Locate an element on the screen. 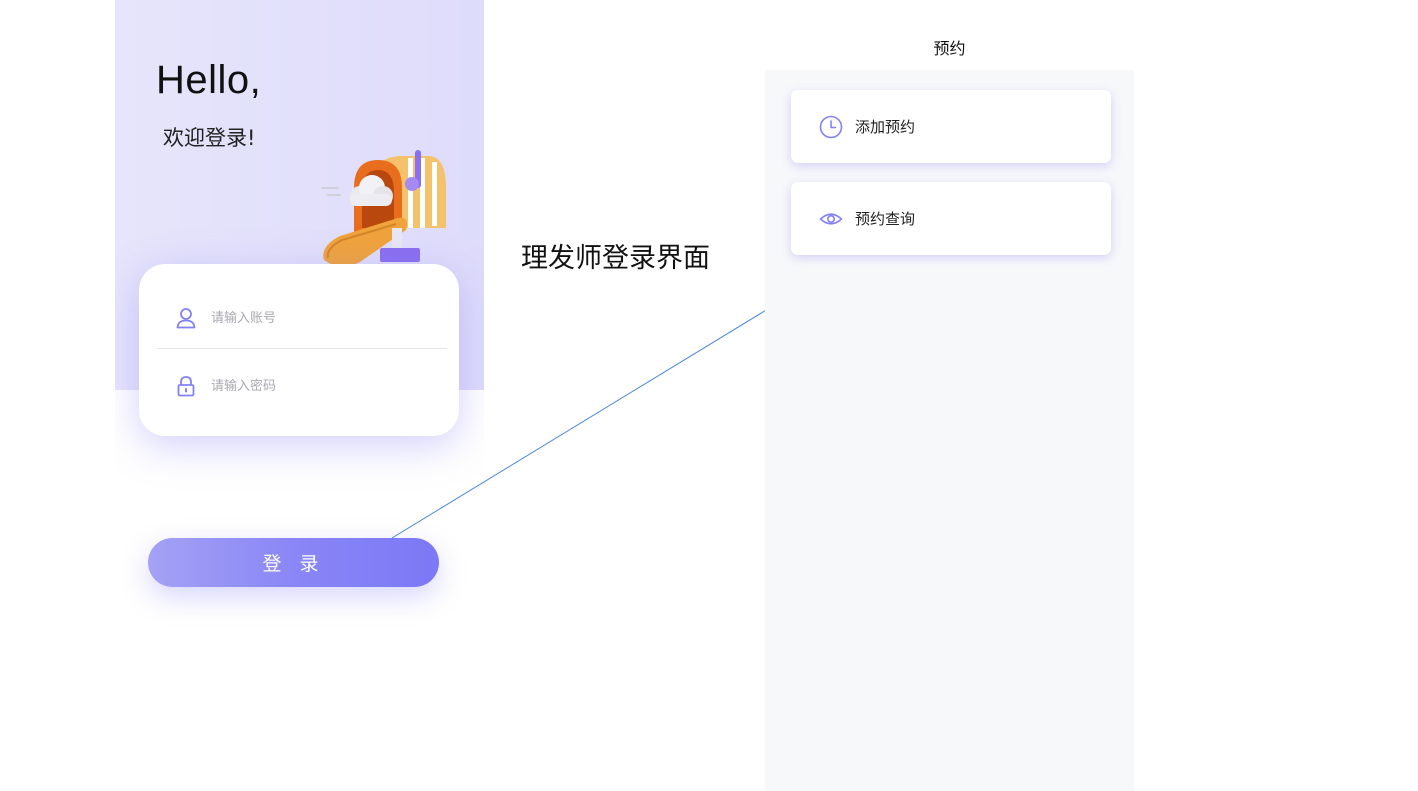 The height and width of the screenshot is (791, 1418). user-icon is located at coordinates (186, 318).